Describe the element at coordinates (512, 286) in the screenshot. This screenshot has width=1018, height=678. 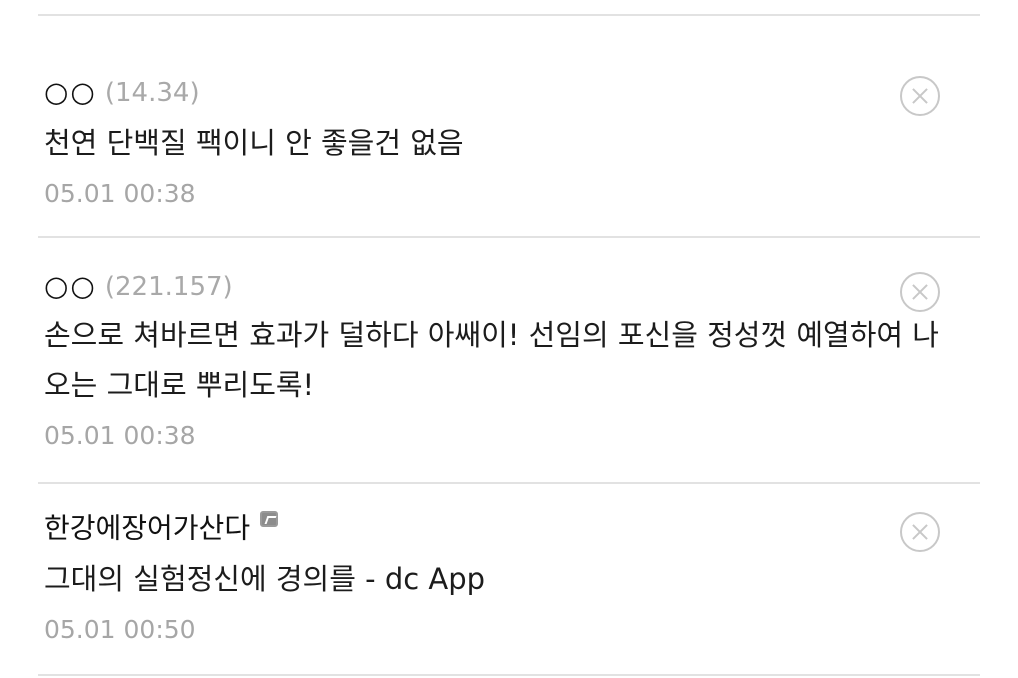
I see `comment-header: ○○ (221.157)` at that location.